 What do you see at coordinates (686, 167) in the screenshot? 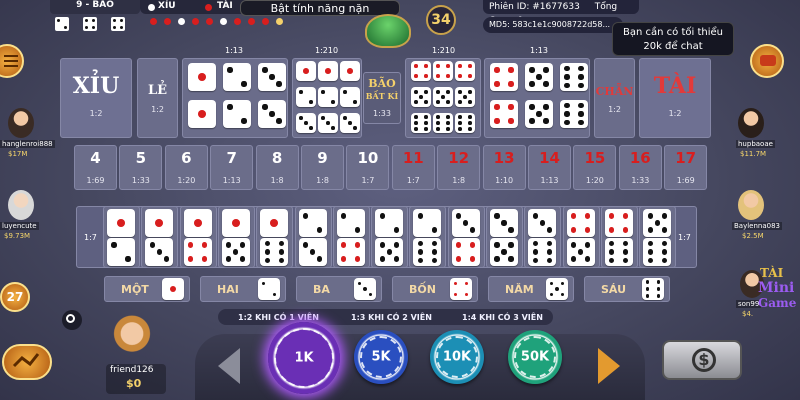
I see `bet-sum-17: 17 1:69` at bounding box center [686, 167].